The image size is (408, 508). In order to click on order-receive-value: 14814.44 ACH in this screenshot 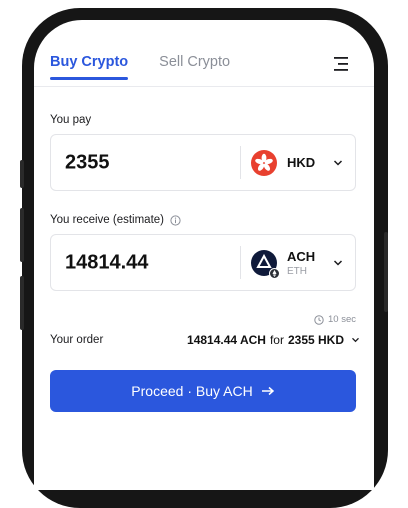, I will do `click(226, 340)`.